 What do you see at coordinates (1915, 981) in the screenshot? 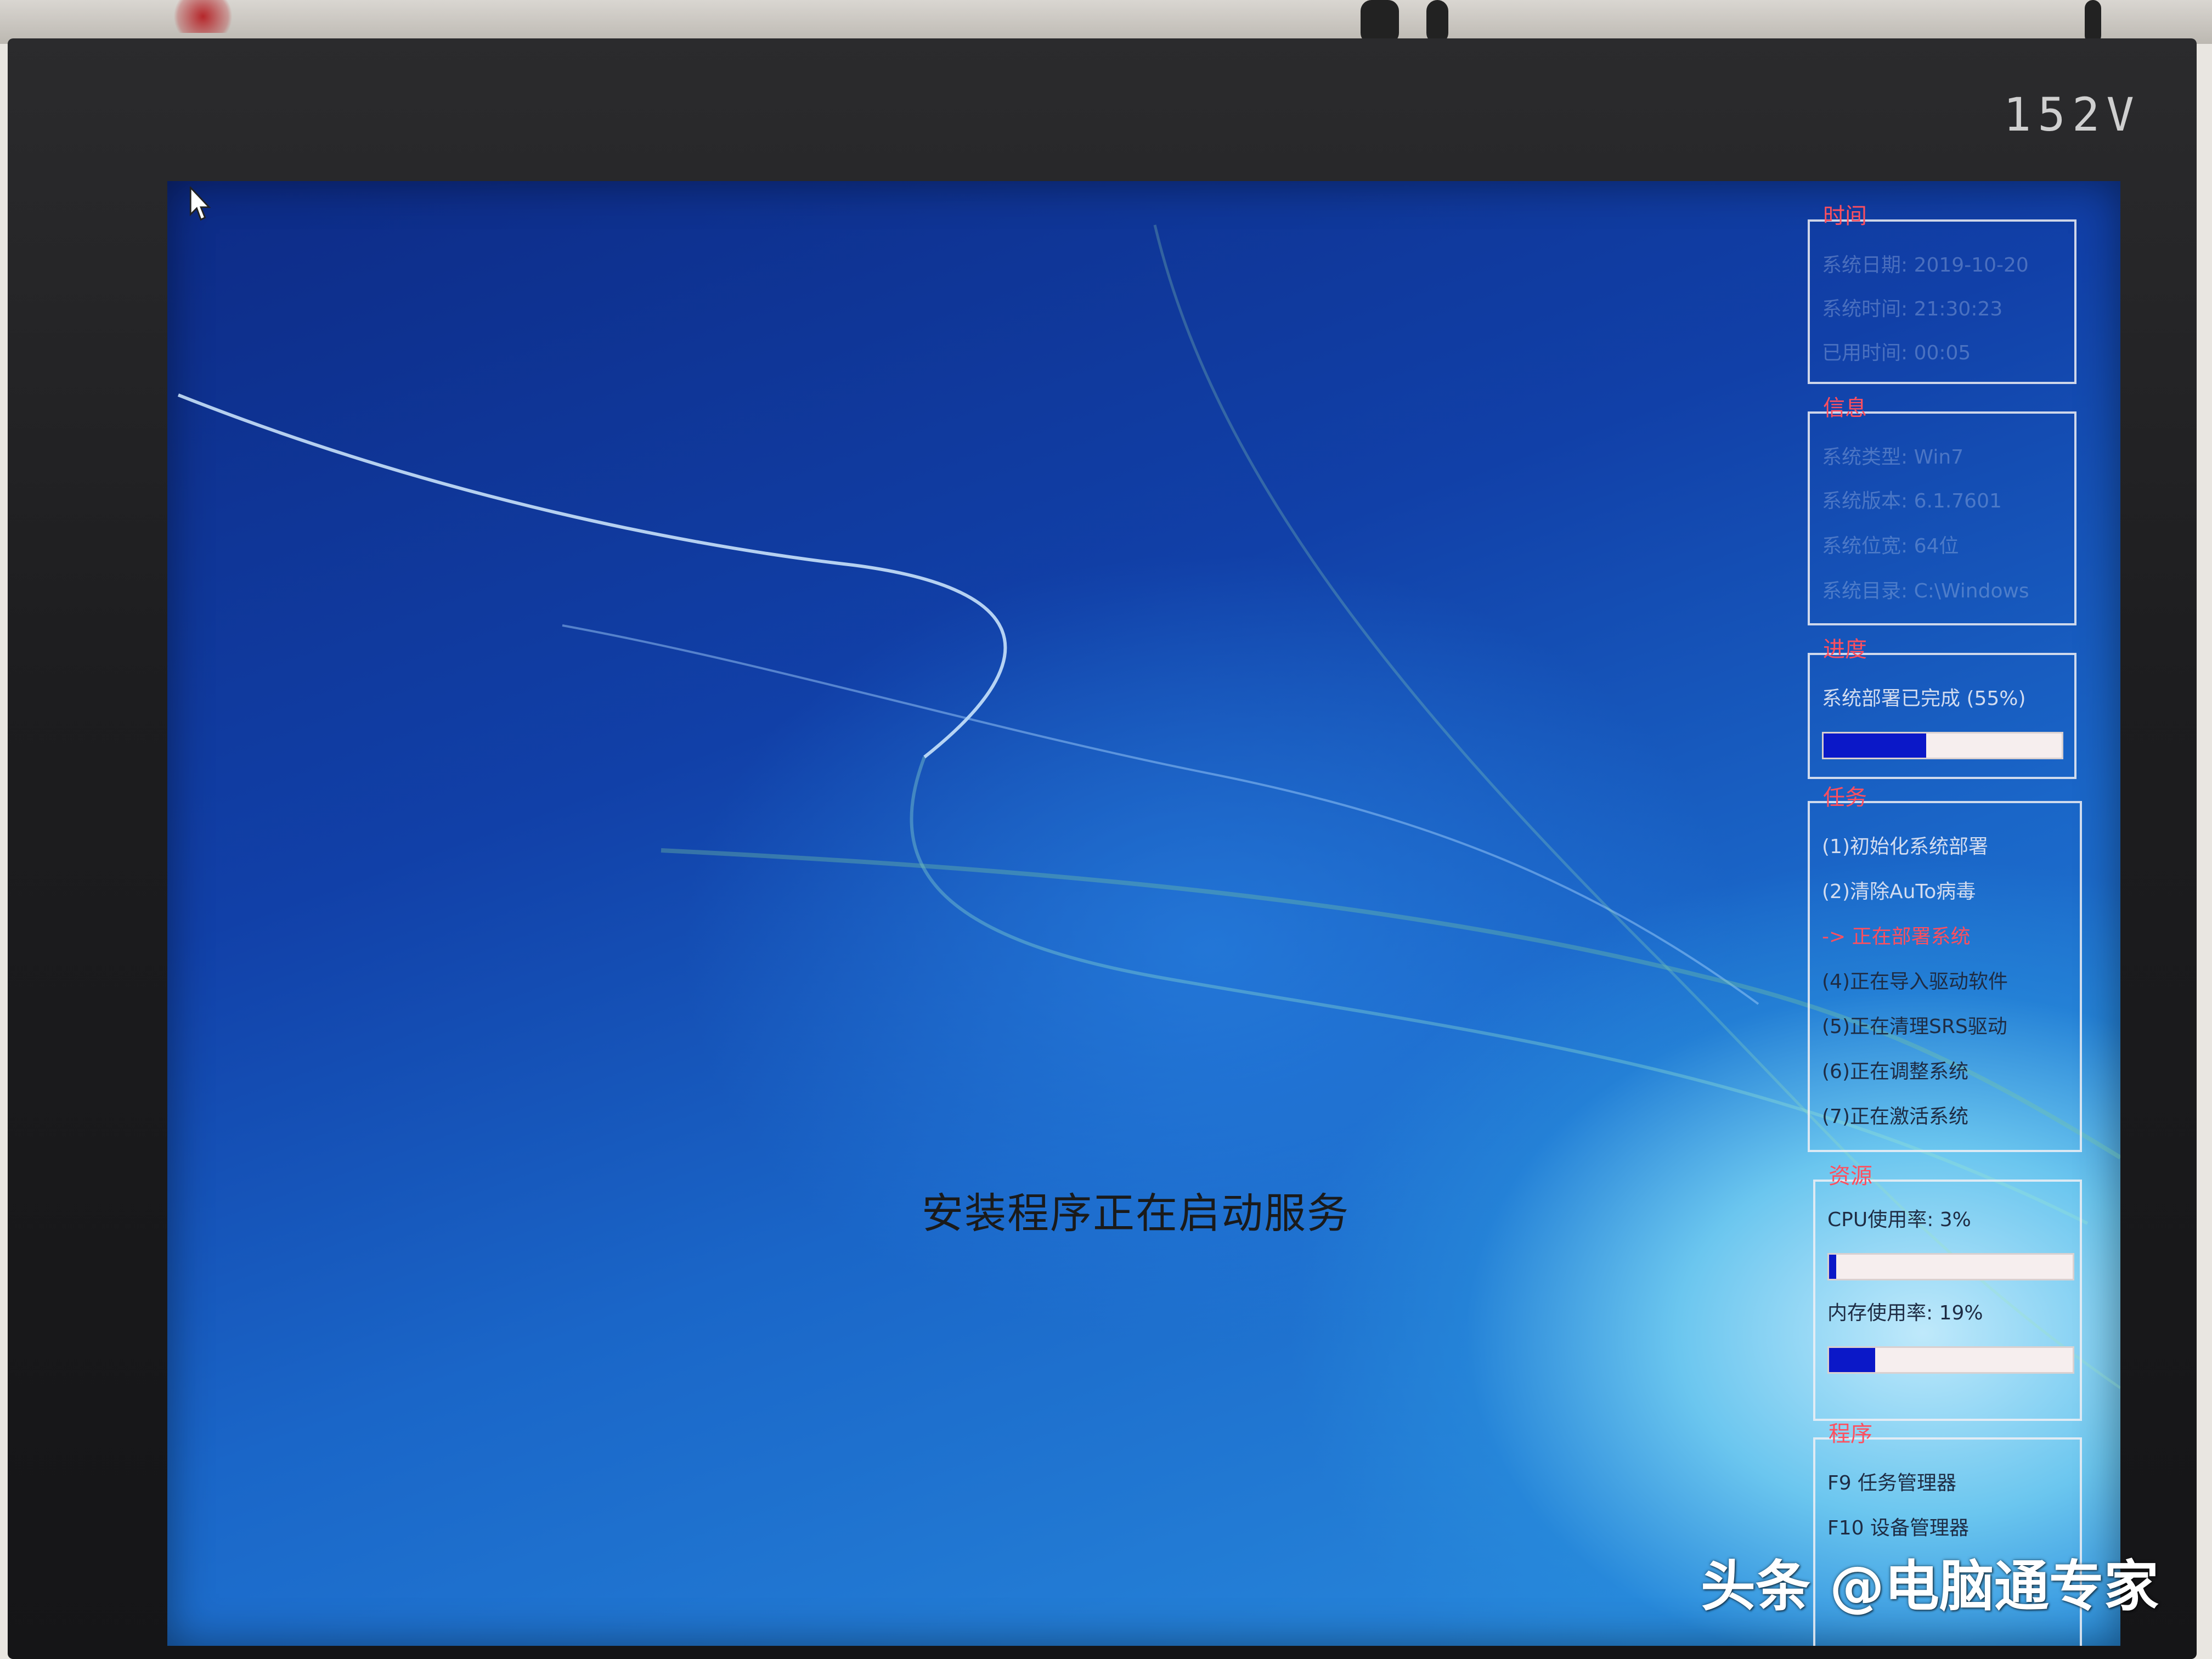
I see `task-item: (4)正在导入驱动软件` at bounding box center [1915, 981].